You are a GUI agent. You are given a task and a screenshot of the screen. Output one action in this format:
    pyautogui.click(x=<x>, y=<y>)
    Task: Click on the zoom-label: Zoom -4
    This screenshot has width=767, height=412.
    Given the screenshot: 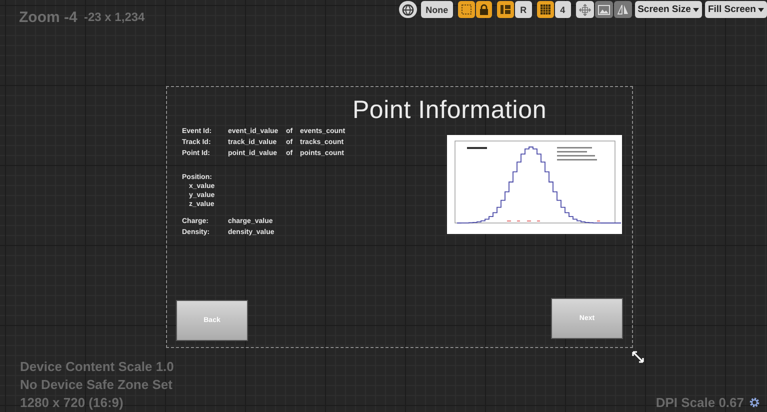 What is the action you would take?
    pyautogui.click(x=47, y=17)
    